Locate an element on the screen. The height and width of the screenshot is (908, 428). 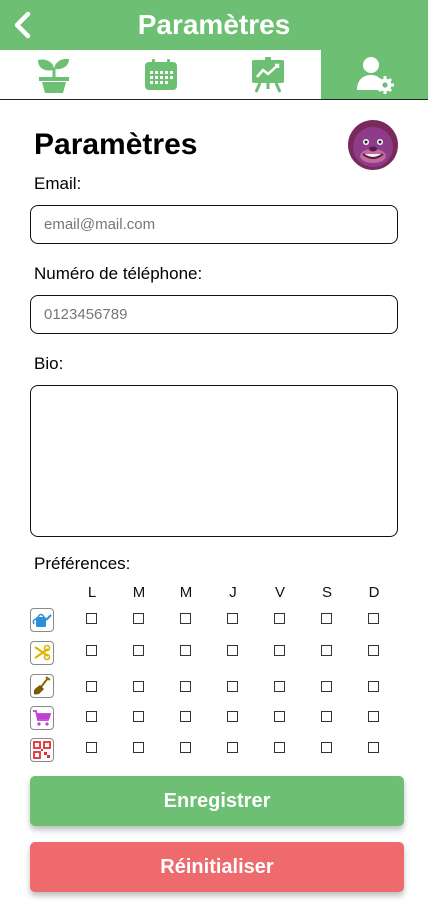
chart-board-icon is located at coordinates (267, 74).